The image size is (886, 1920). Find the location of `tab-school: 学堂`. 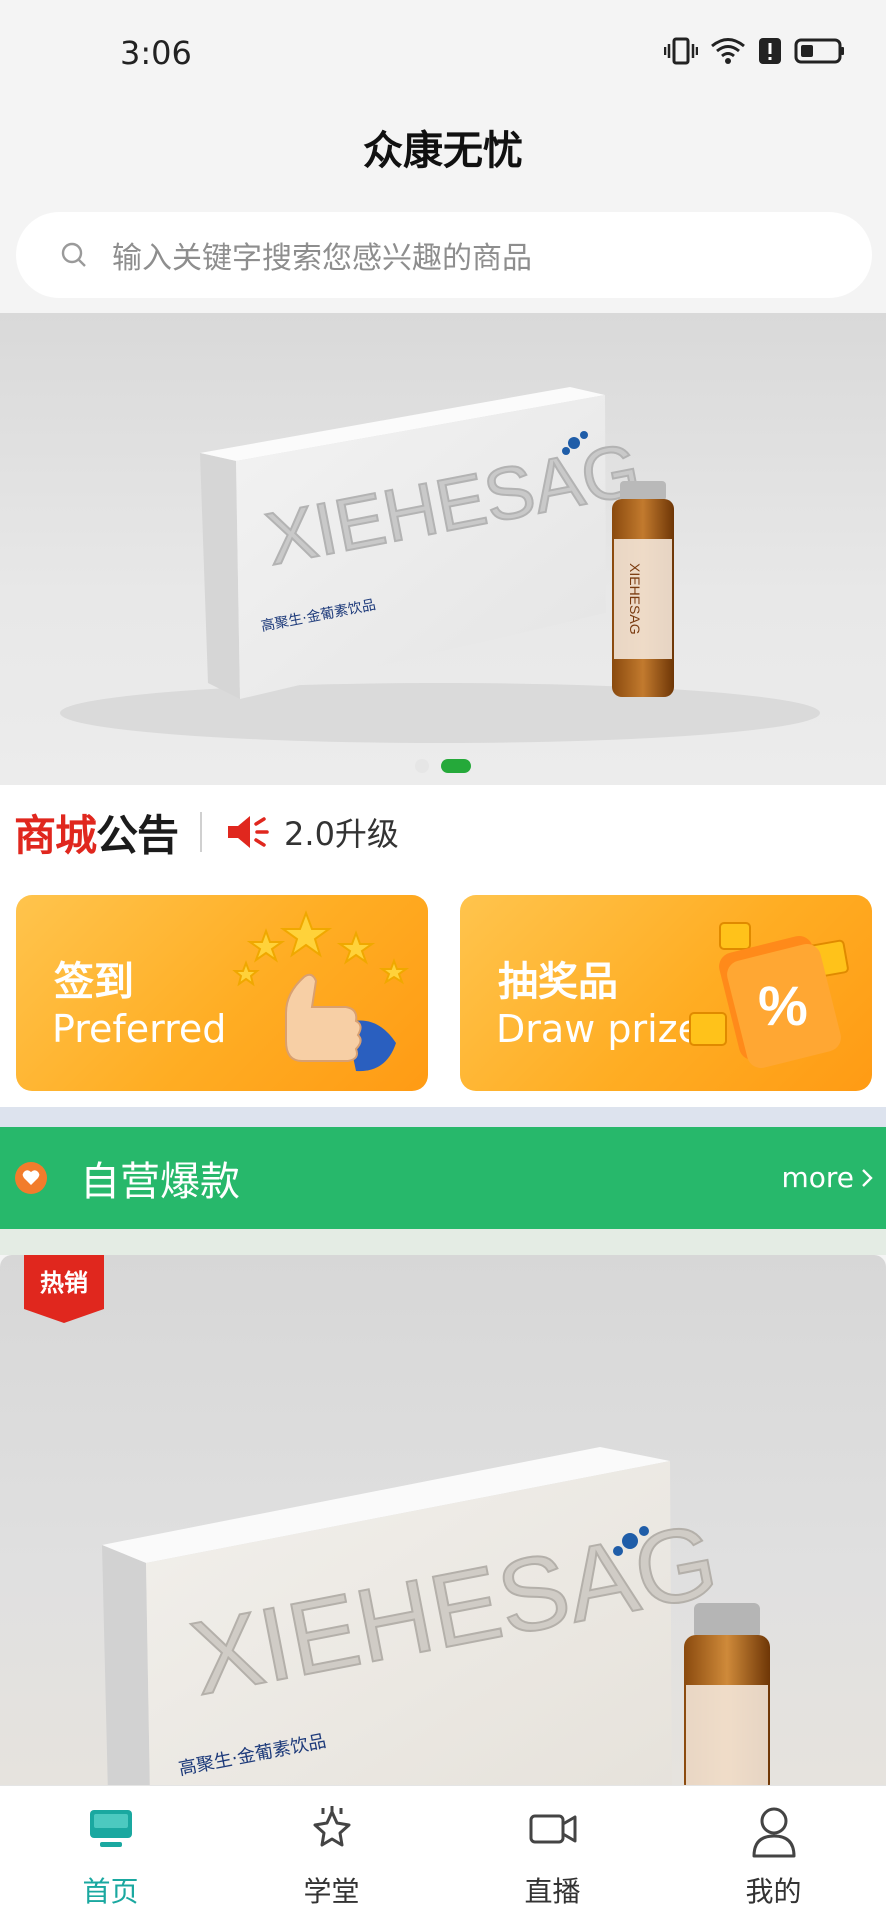

tab-school: 学堂 is located at coordinates (331, 1853).